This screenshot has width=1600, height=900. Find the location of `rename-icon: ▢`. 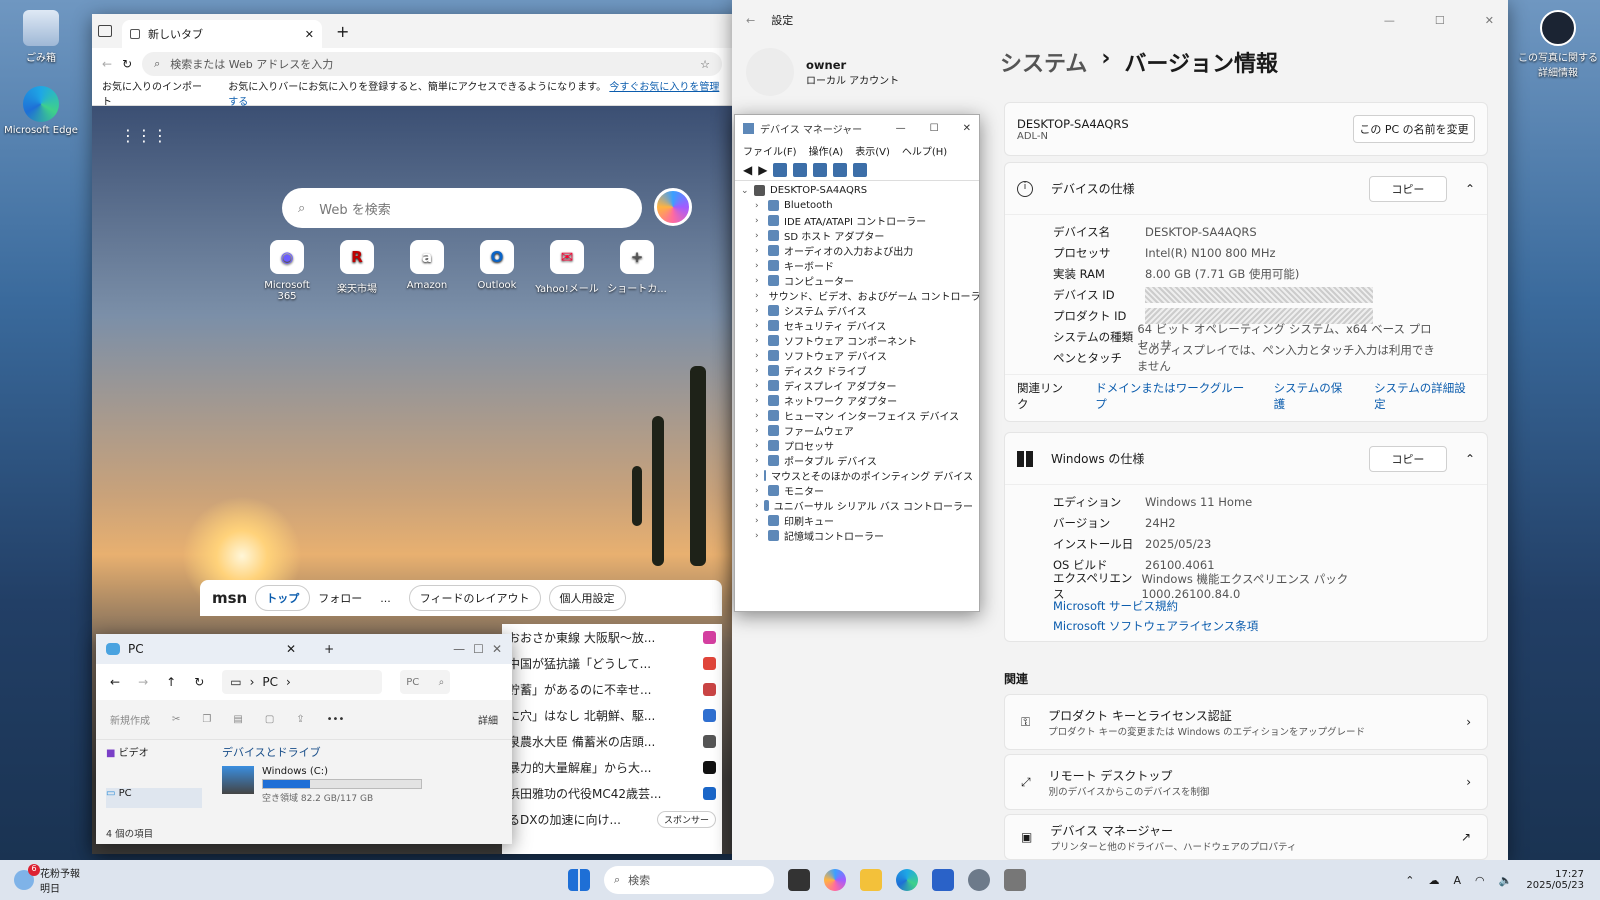

rename-icon: ▢ is located at coordinates (269, 719).